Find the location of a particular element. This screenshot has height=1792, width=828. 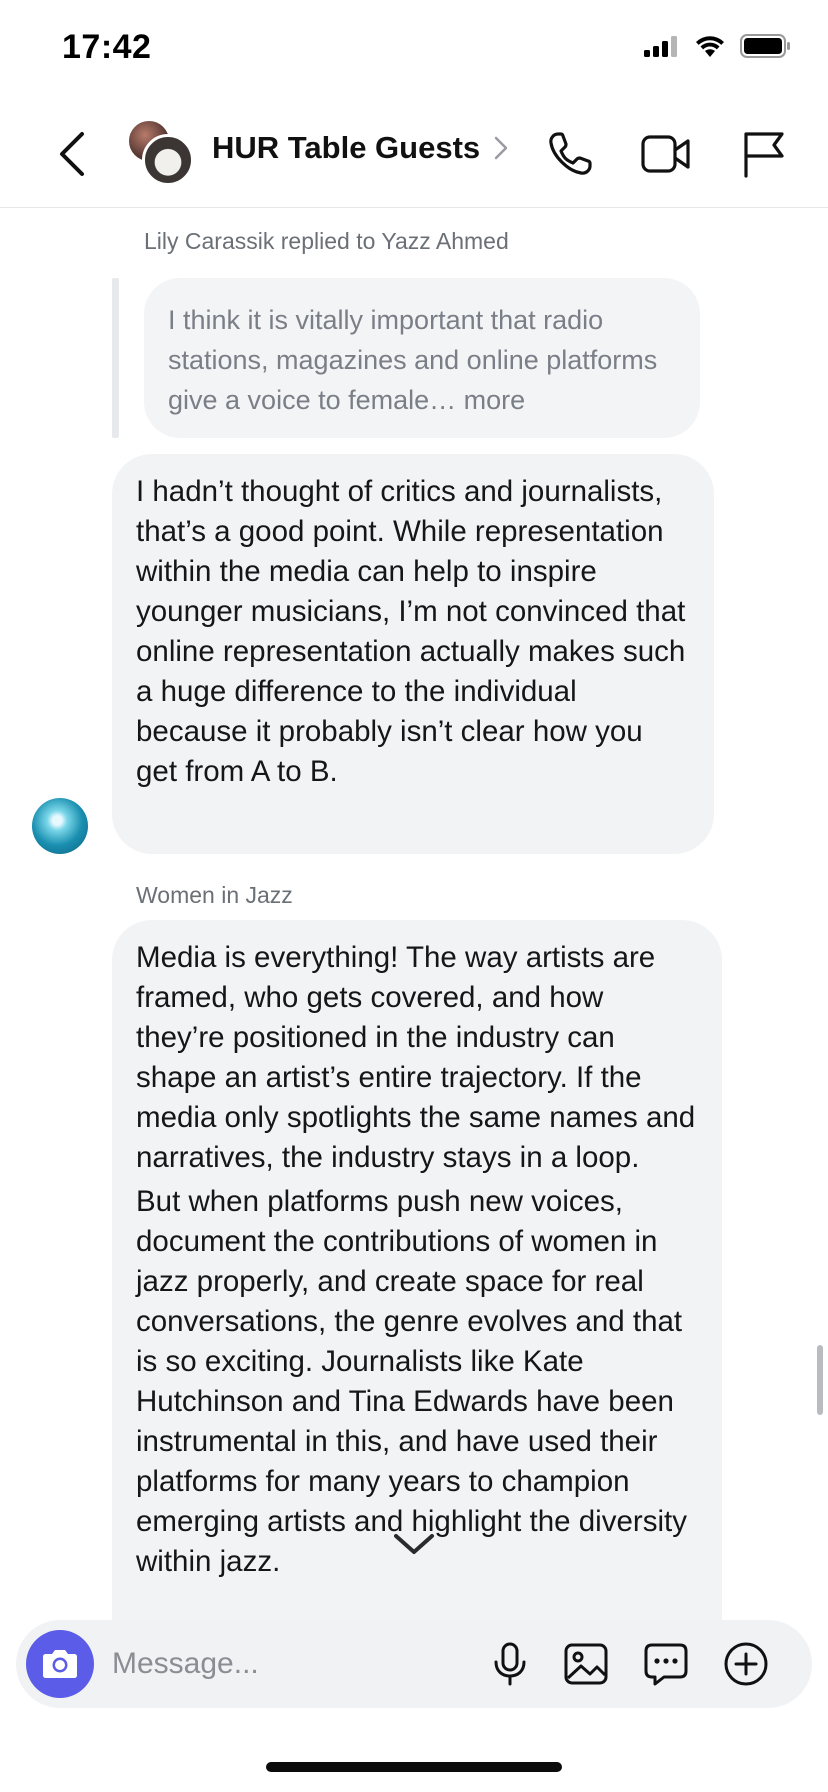

reply-meta: Lily Carassik replied to Yazz Ahmed is located at coordinates (326, 241).